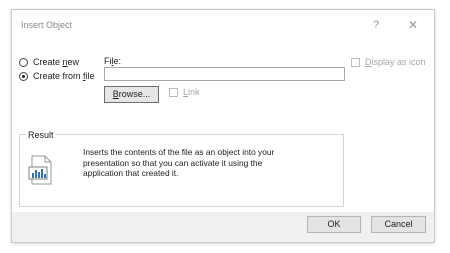 This screenshot has width=450, height=253. I want to click on display-as-icon-option: Display as icon, so click(388, 62).